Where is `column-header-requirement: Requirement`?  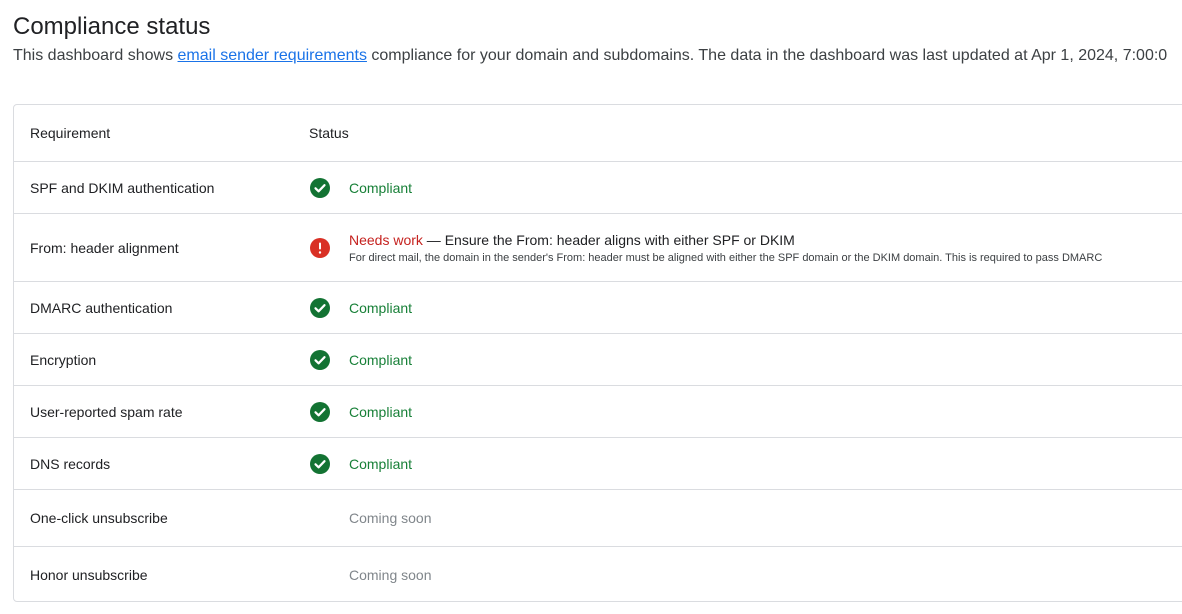 column-header-requirement: Requirement is located at coordinates (70, 133).